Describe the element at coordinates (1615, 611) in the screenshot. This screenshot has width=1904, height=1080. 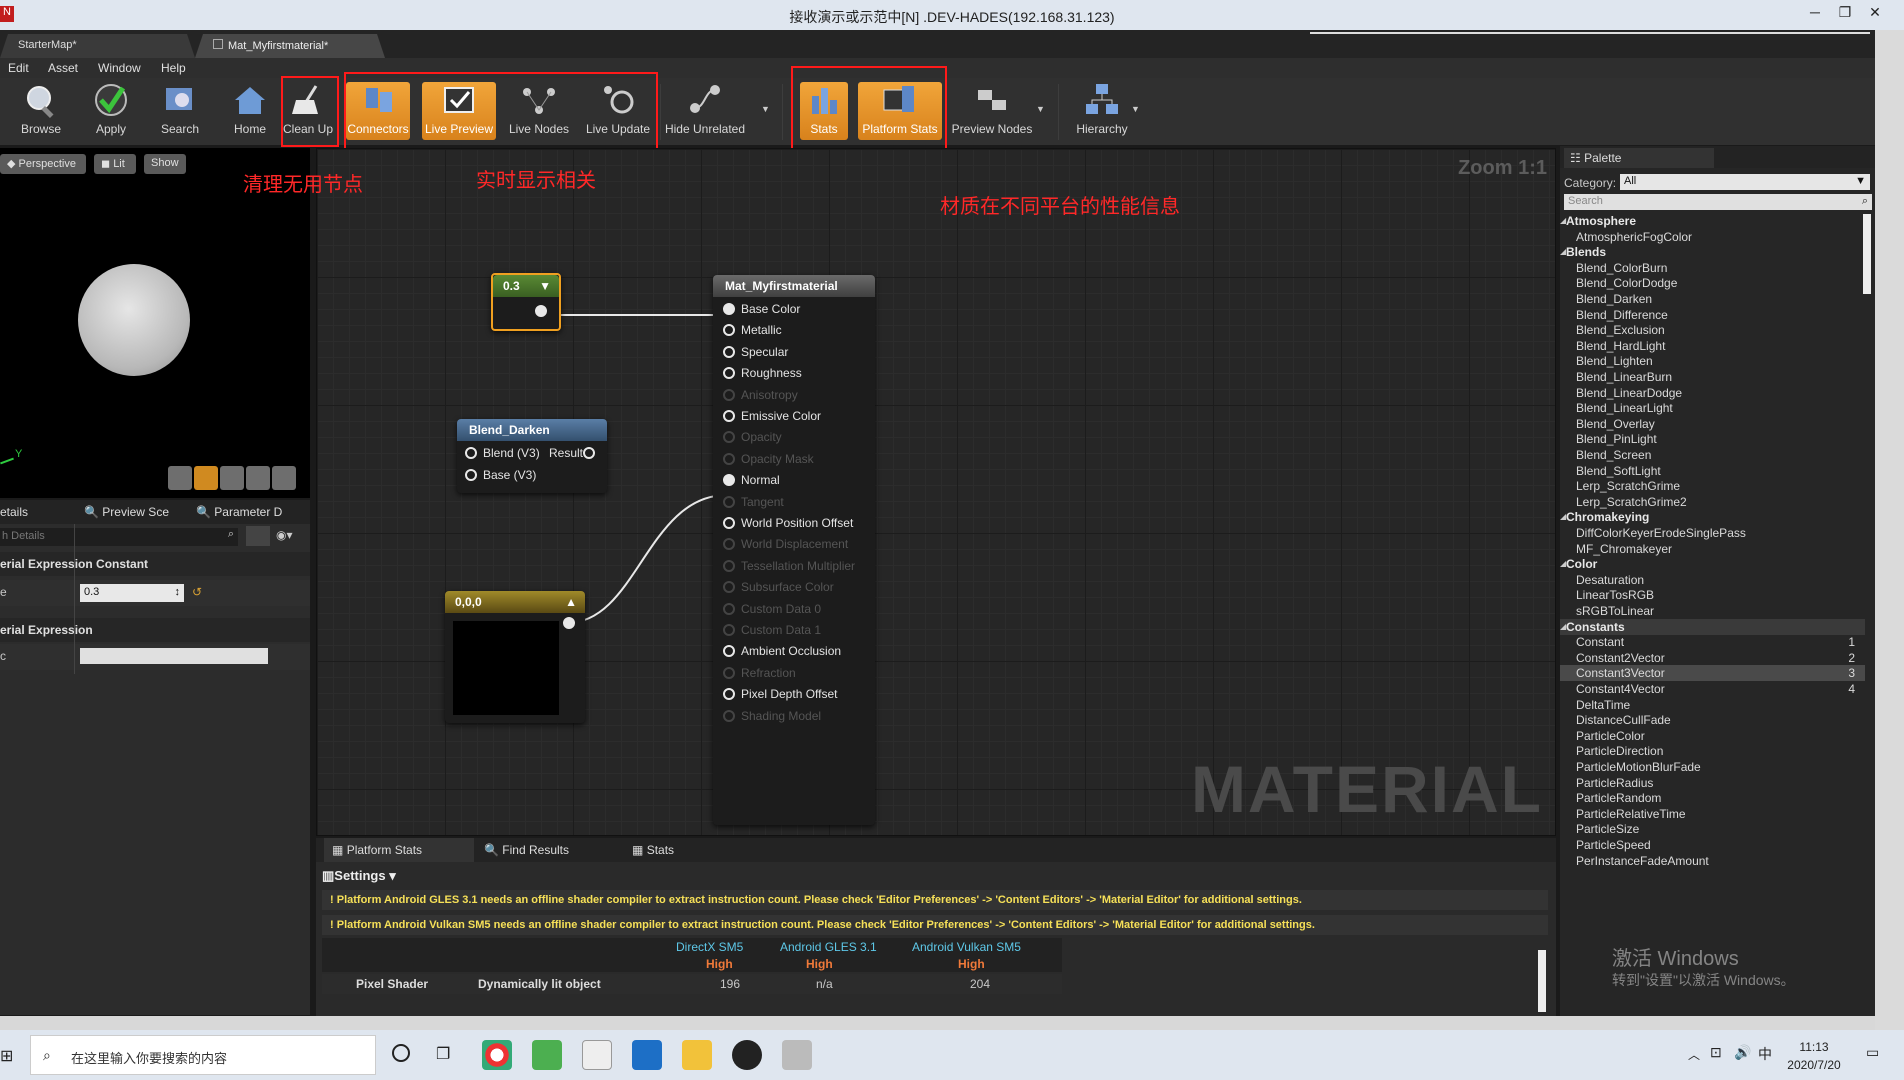
I see `palette-item: sRGBToLinear` at that location.